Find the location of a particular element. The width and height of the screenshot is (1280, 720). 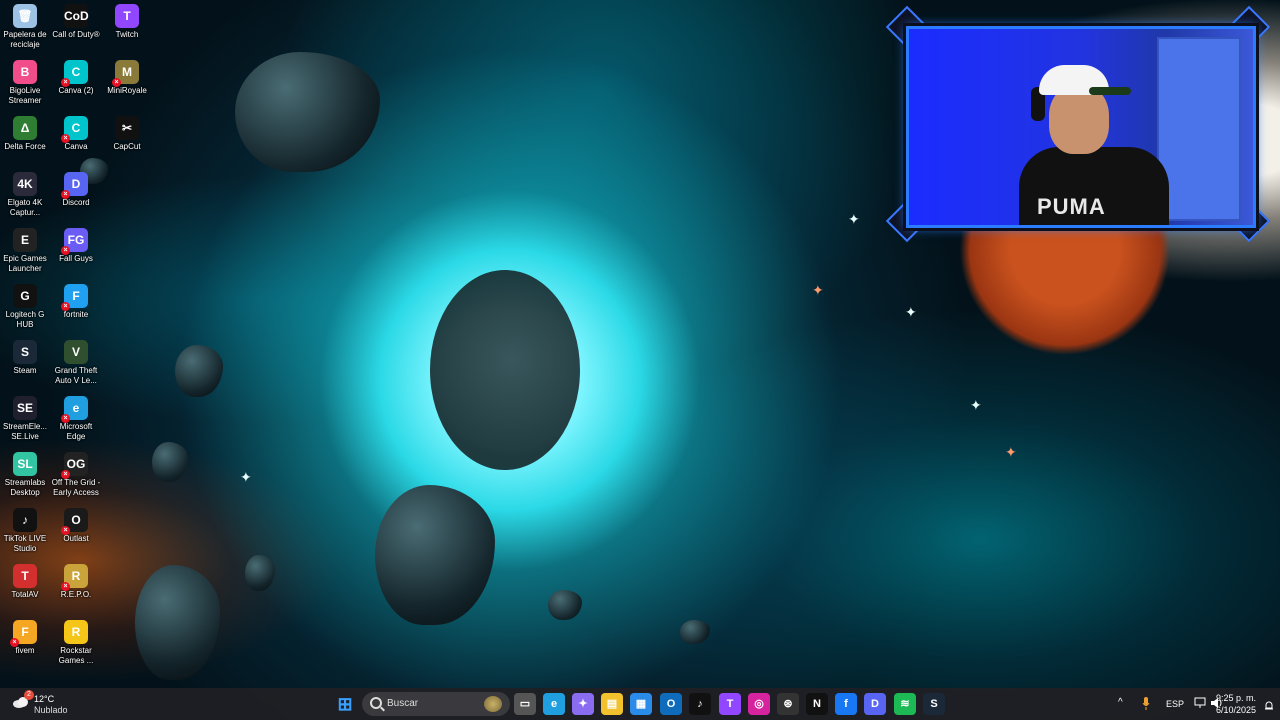

show-hidden-icons-chevron: ^ is located at coordinates (1120, 702).